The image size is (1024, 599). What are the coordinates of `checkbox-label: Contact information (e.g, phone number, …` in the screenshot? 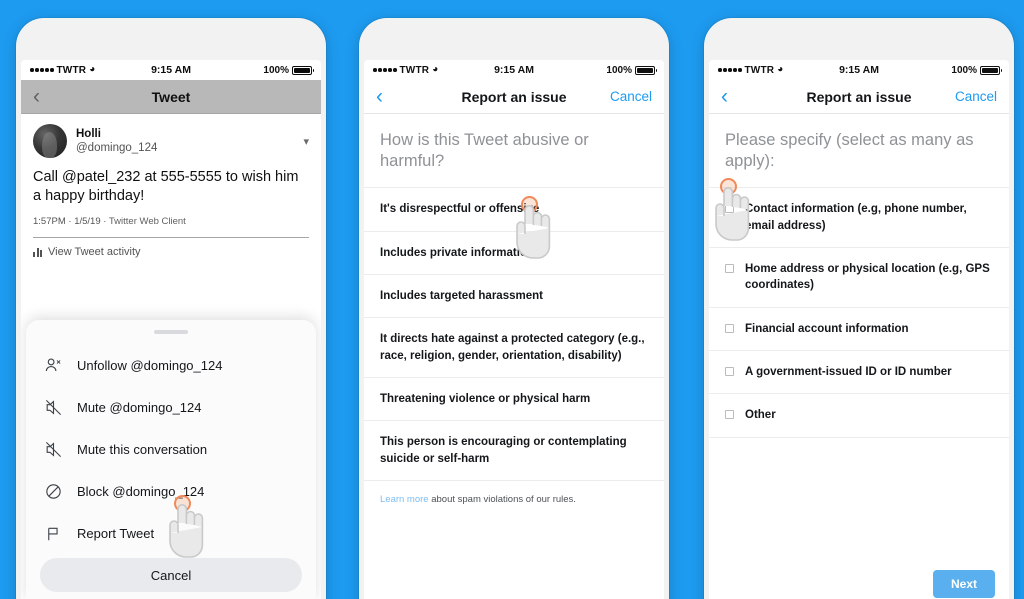 It's located at (856, 217).